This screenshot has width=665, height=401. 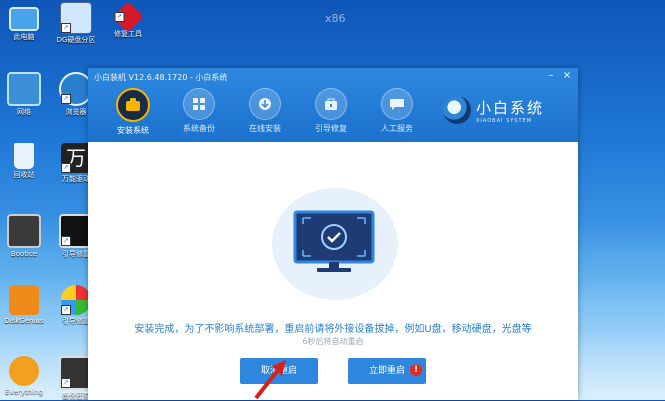 I want to click on desktop-icon-bootice: Bootice, so click(x=24, y=236).